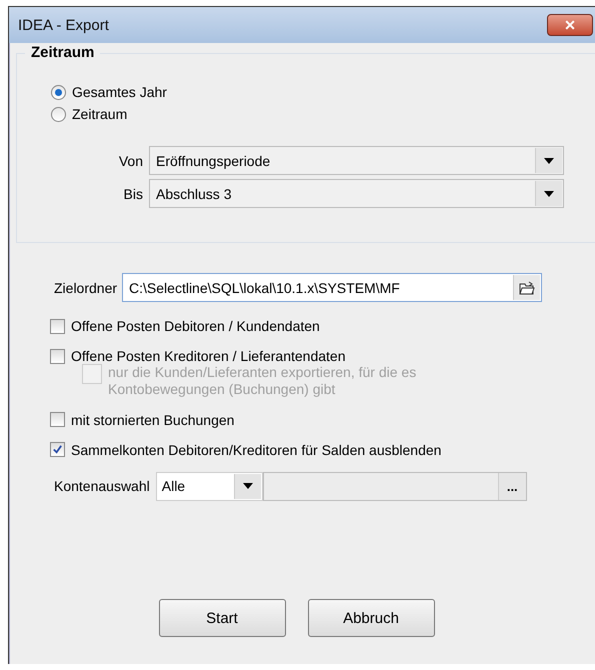  Describe the element at coordinates (222, 618) in the screenshot. I see `dialog-button: Start` at that location.